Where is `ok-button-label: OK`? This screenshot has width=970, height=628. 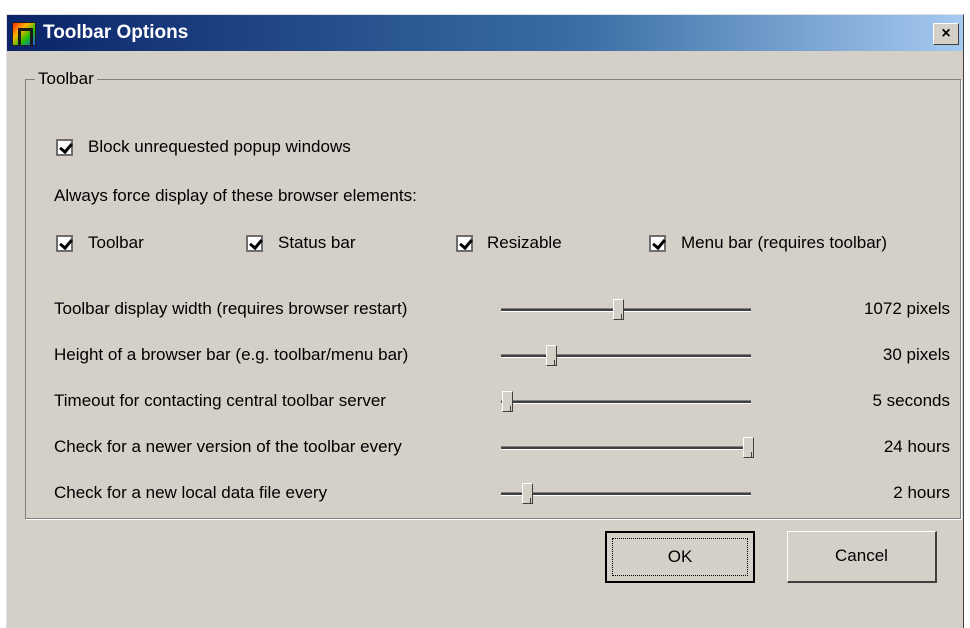
ok-button-label: OK is located at coordinates (680, 556).